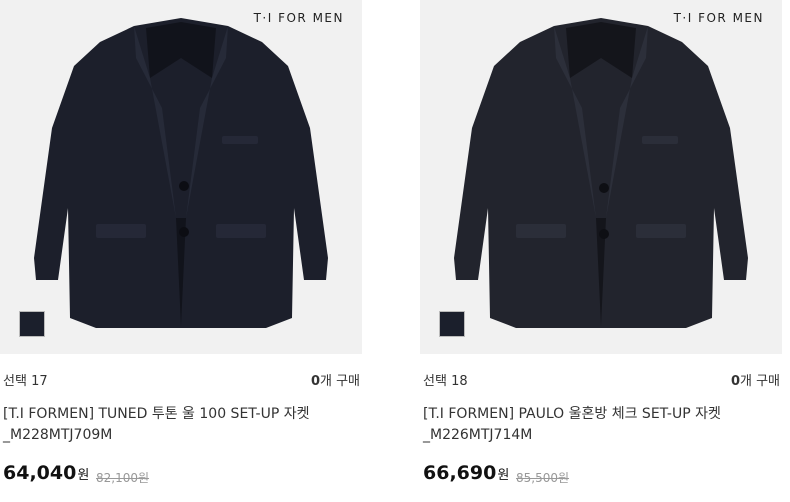 Image resolution: width=790 pixels, height=502 pixels. I want to click on select-count: 선택 17, so click(25, 381).